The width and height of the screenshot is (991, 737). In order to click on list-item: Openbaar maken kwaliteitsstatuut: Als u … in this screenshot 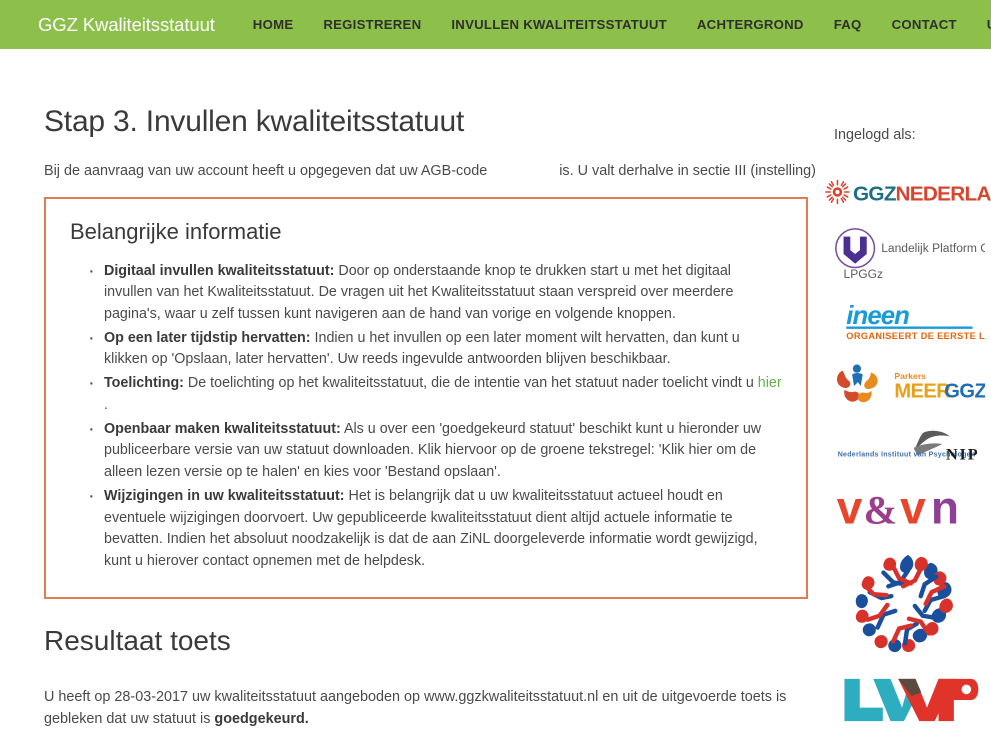, I will do `click(435, 450)`.